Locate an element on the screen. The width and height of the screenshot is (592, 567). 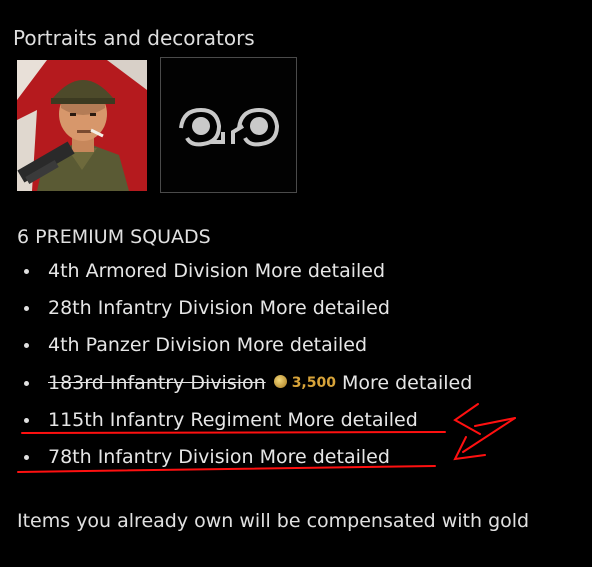
decorator-flower-icon is located at coordinates (229, 127).